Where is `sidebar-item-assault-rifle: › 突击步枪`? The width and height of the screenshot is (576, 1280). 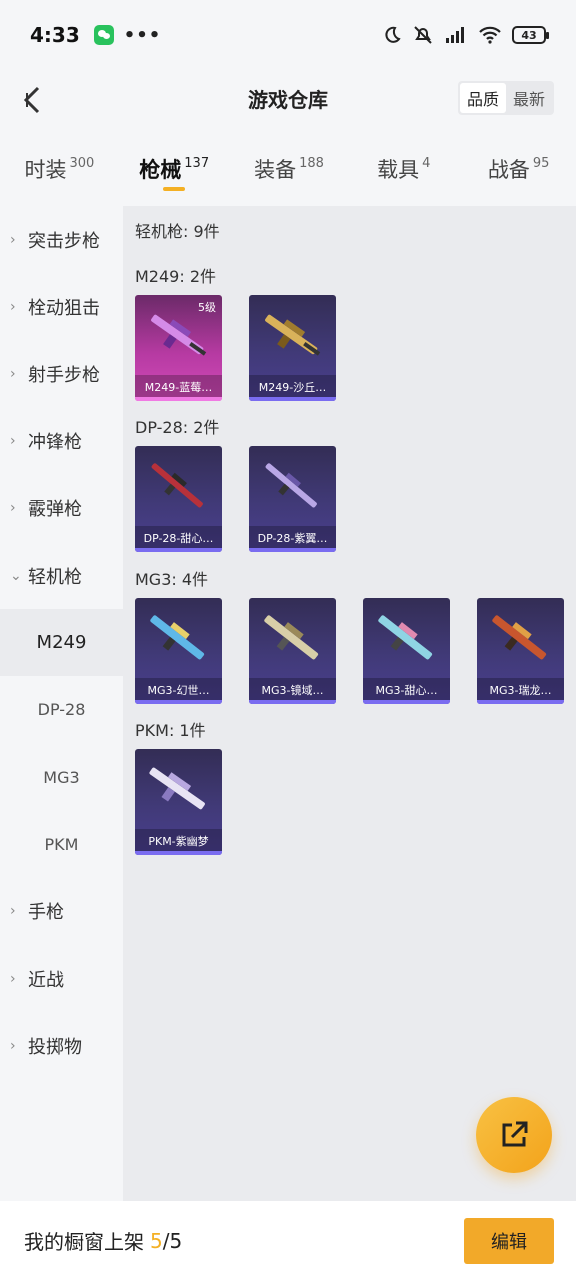
sidebar-item-assault-rifle: › 突击步枪 is located at coordinates (61, 239).